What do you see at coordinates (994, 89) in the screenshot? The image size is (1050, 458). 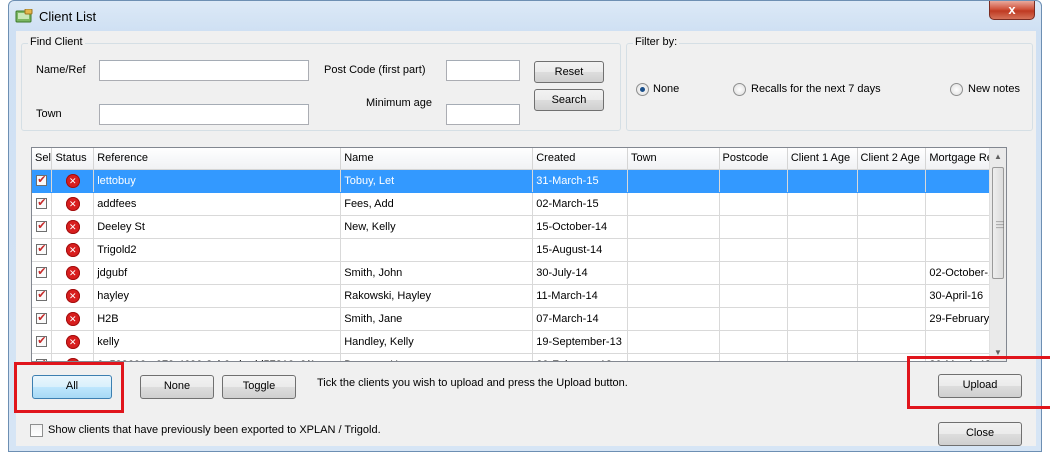 I see `filter-new-notes-label: New notes` at bounding box center [994, 89].